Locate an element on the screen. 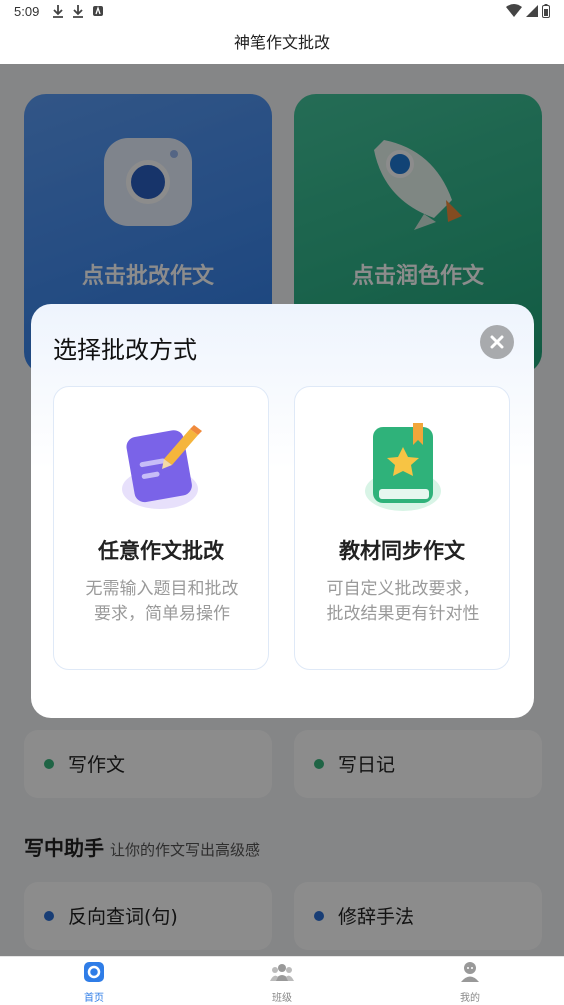  home-icon is located at coordinates (94, 972).